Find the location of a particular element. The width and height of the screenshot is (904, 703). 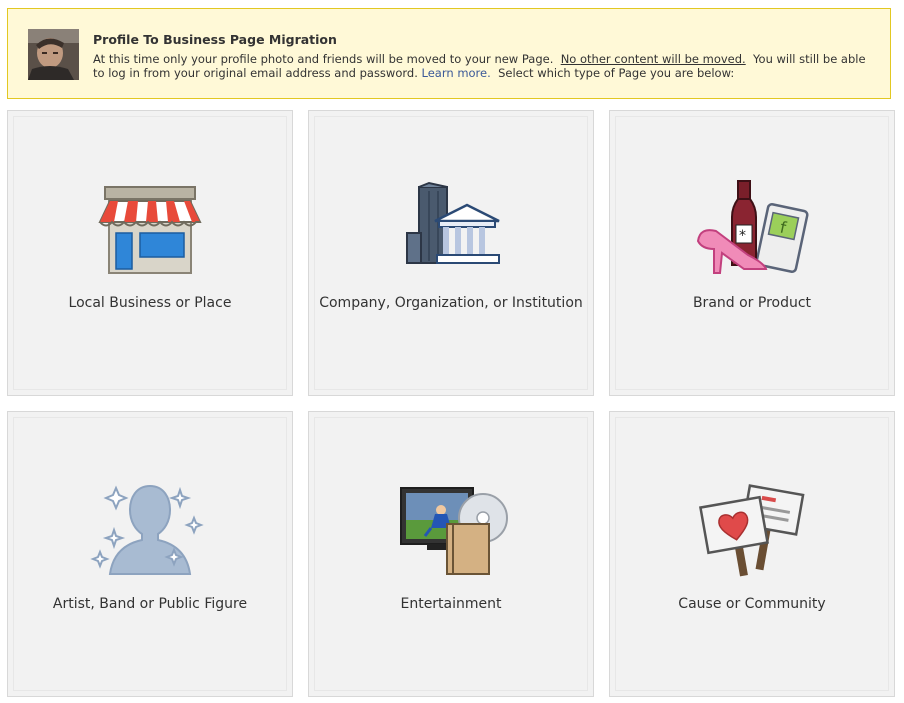

notice-title: Profile To Business Page Migration is located at coordinates (215, 39).